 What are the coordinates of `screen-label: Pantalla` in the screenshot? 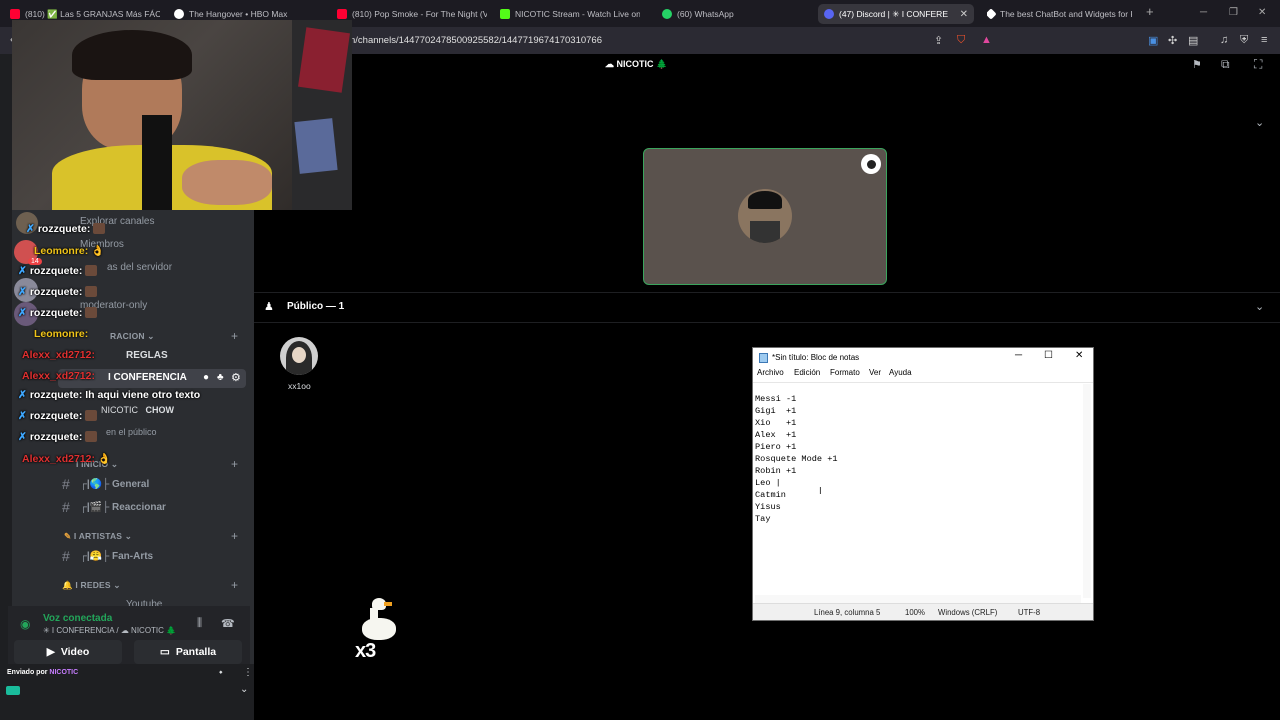 It's located at (196, 652).